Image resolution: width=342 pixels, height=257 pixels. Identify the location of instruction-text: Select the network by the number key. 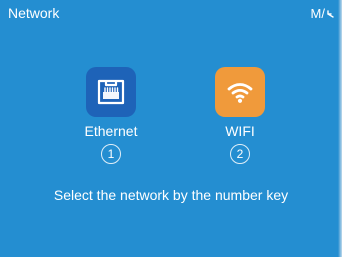
(171, 195).